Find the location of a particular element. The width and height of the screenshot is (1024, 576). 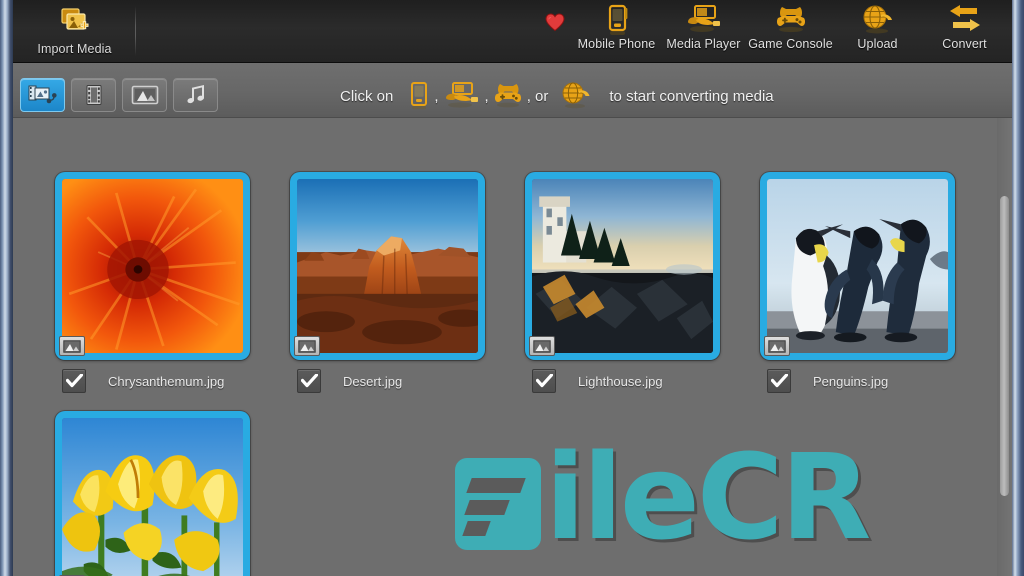

upload-button: Upload is located at coordinates (877, 31).